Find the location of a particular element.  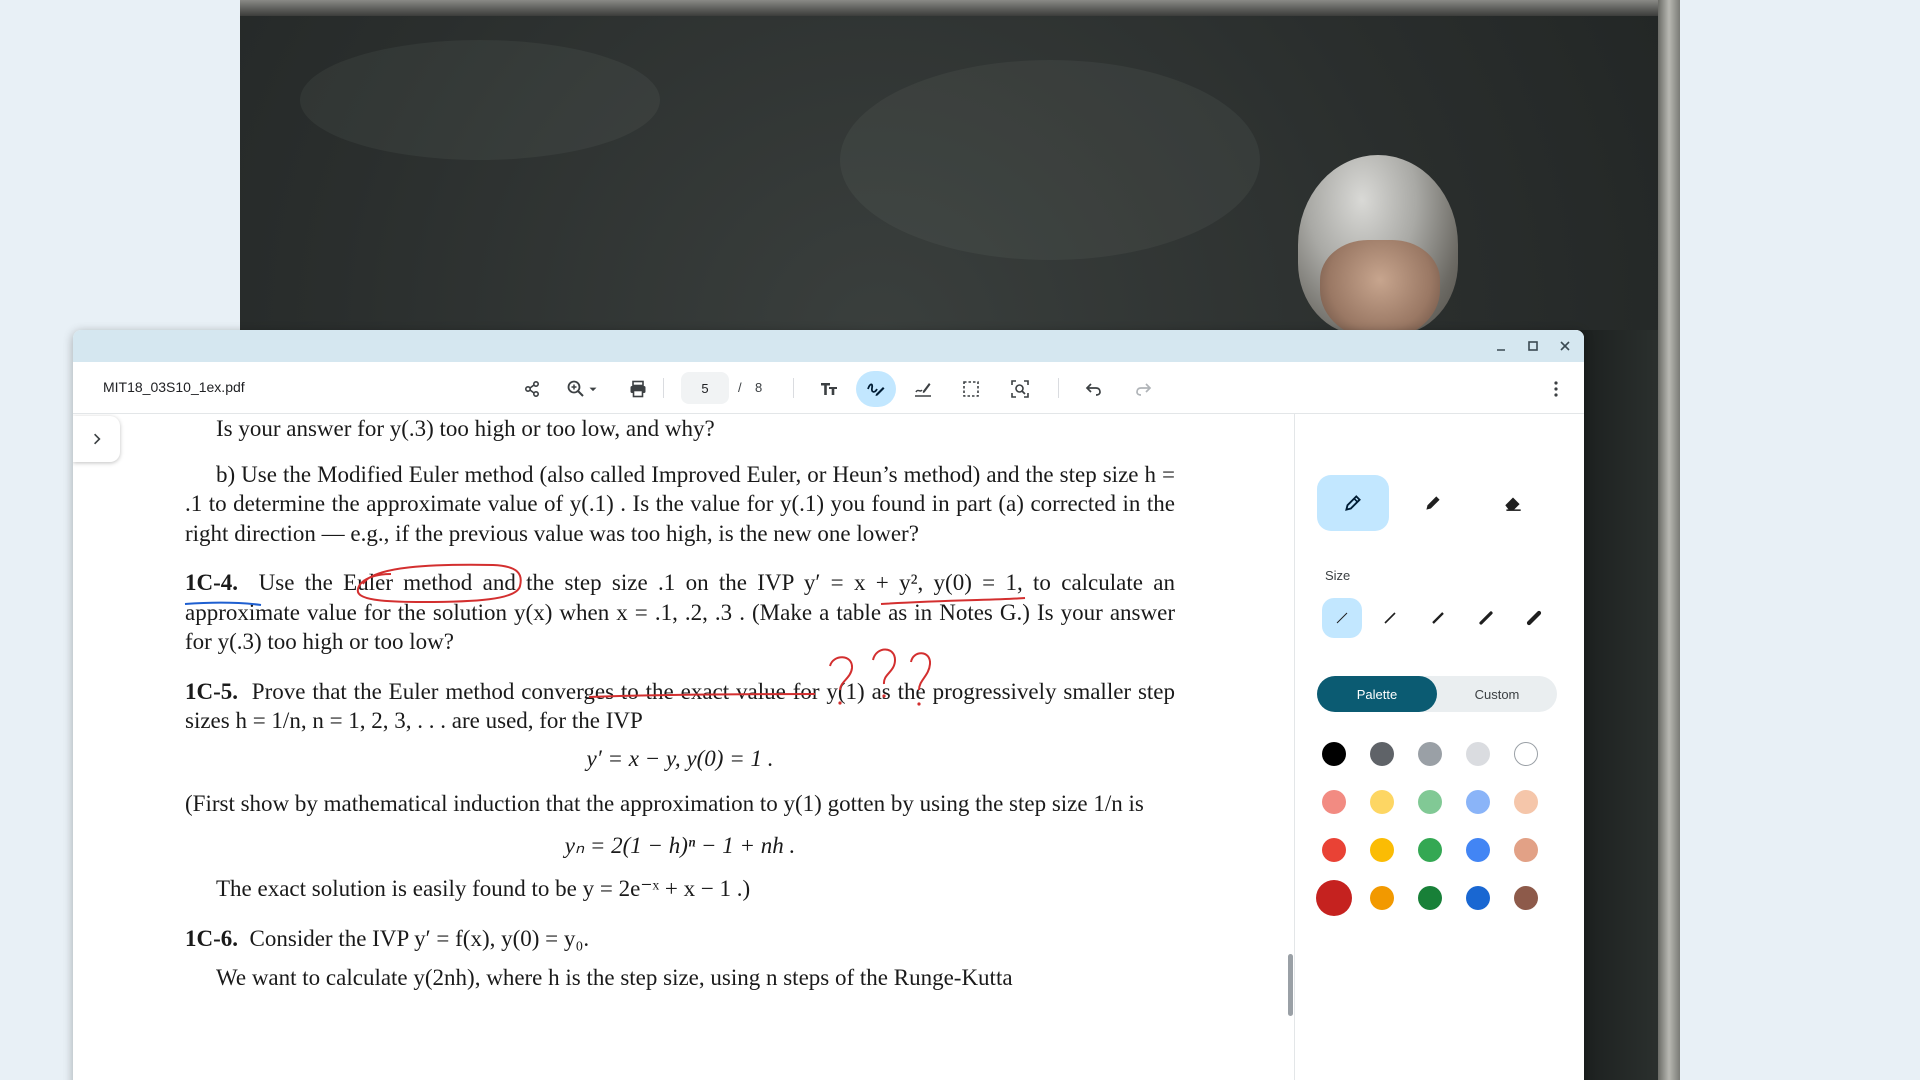

chalkboard-panel is located at coordinates (1620, 705).